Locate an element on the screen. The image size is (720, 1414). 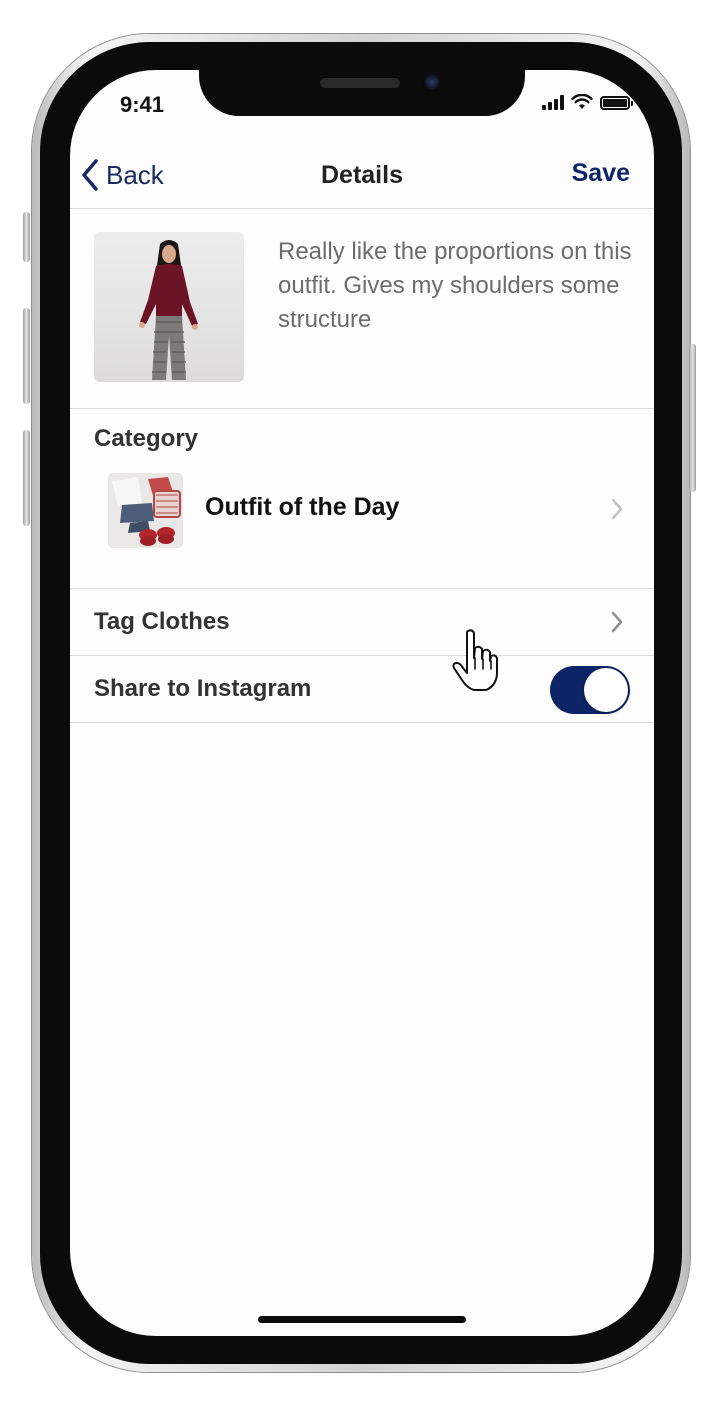
category-thumbnail is located at coordinates (145, 510).